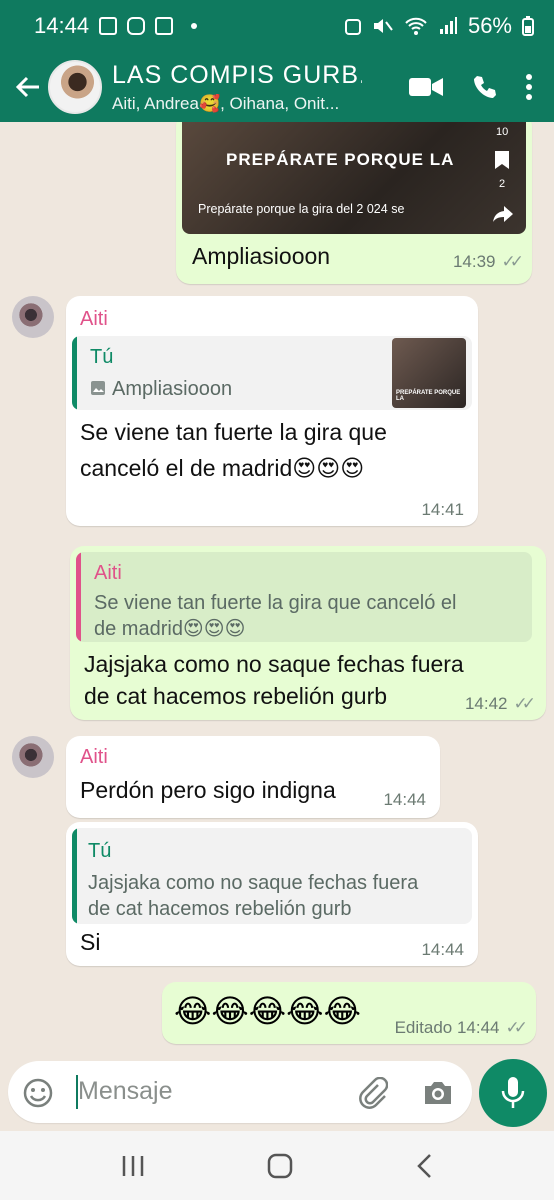 Image resolution: width=554 pixels, height=1200 pixels. What do you see at coordinates (528, 26) in the screenshot?
I see `battery-icon` at bounding box center [528, 26].